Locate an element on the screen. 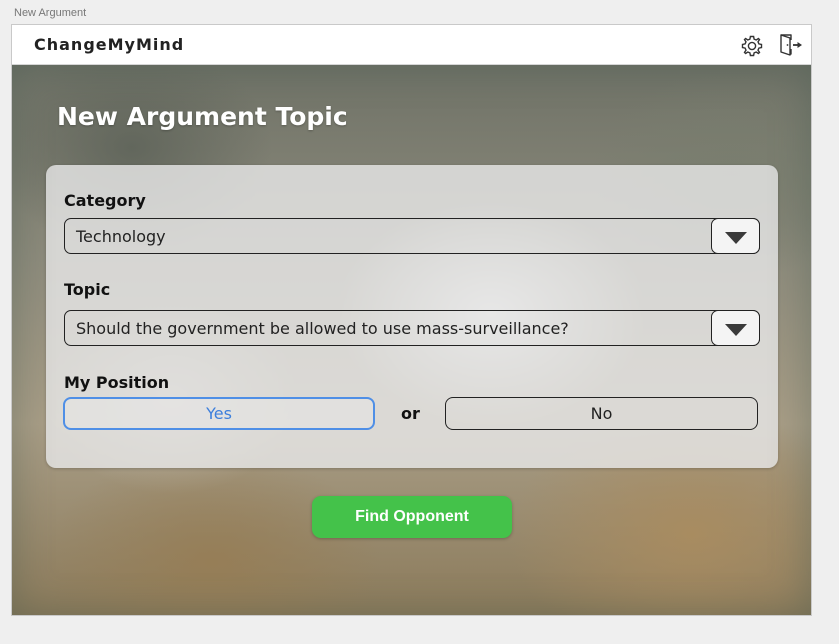  position-label: My Position is located at coordinates (117, 382).